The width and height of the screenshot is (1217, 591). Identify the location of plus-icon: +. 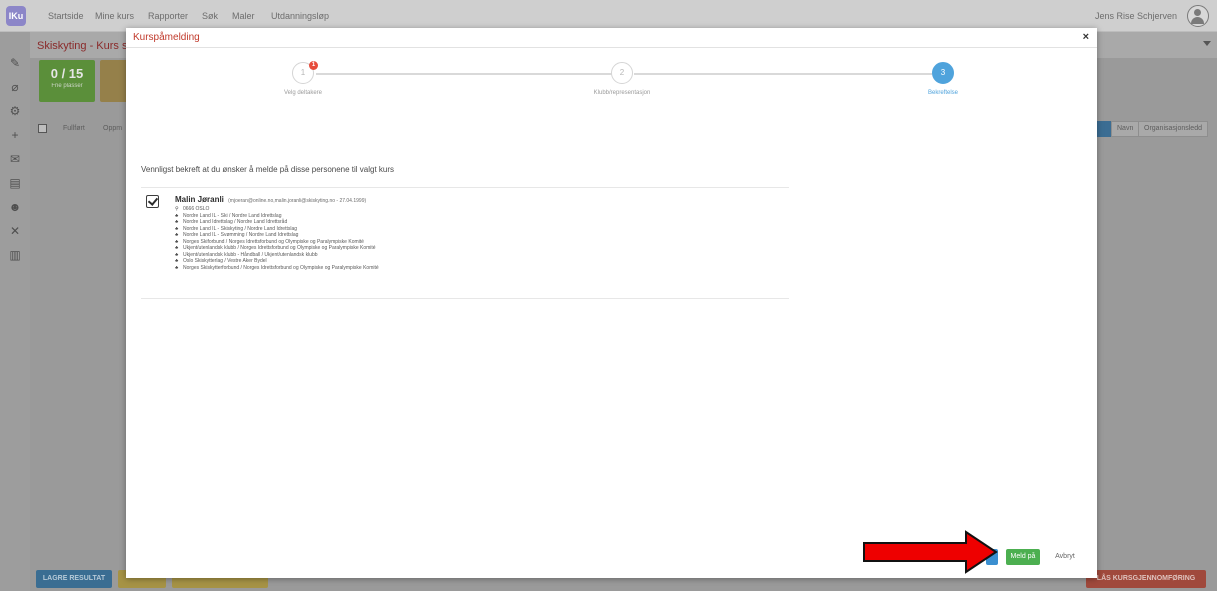
(15, 135).